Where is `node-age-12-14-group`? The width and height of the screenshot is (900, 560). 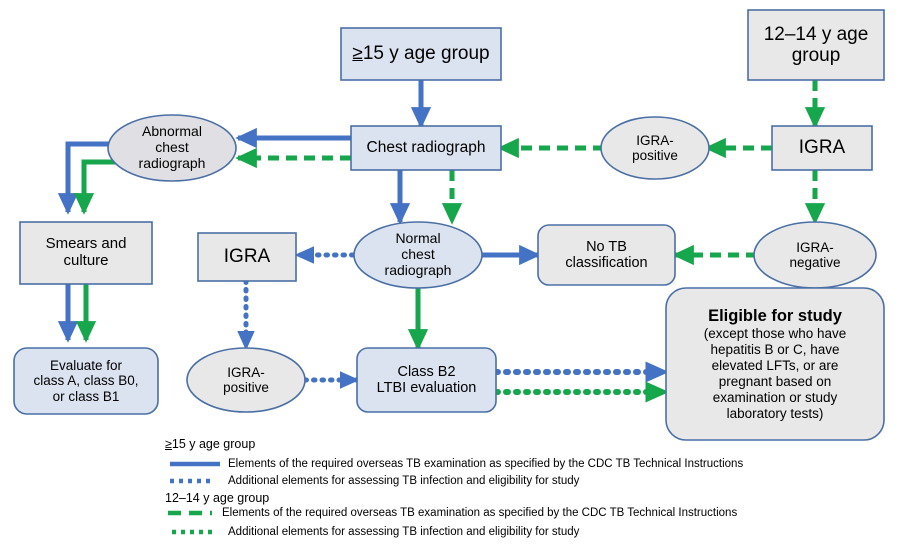 node-age-12-14-group is located at coordinates (816, 45).